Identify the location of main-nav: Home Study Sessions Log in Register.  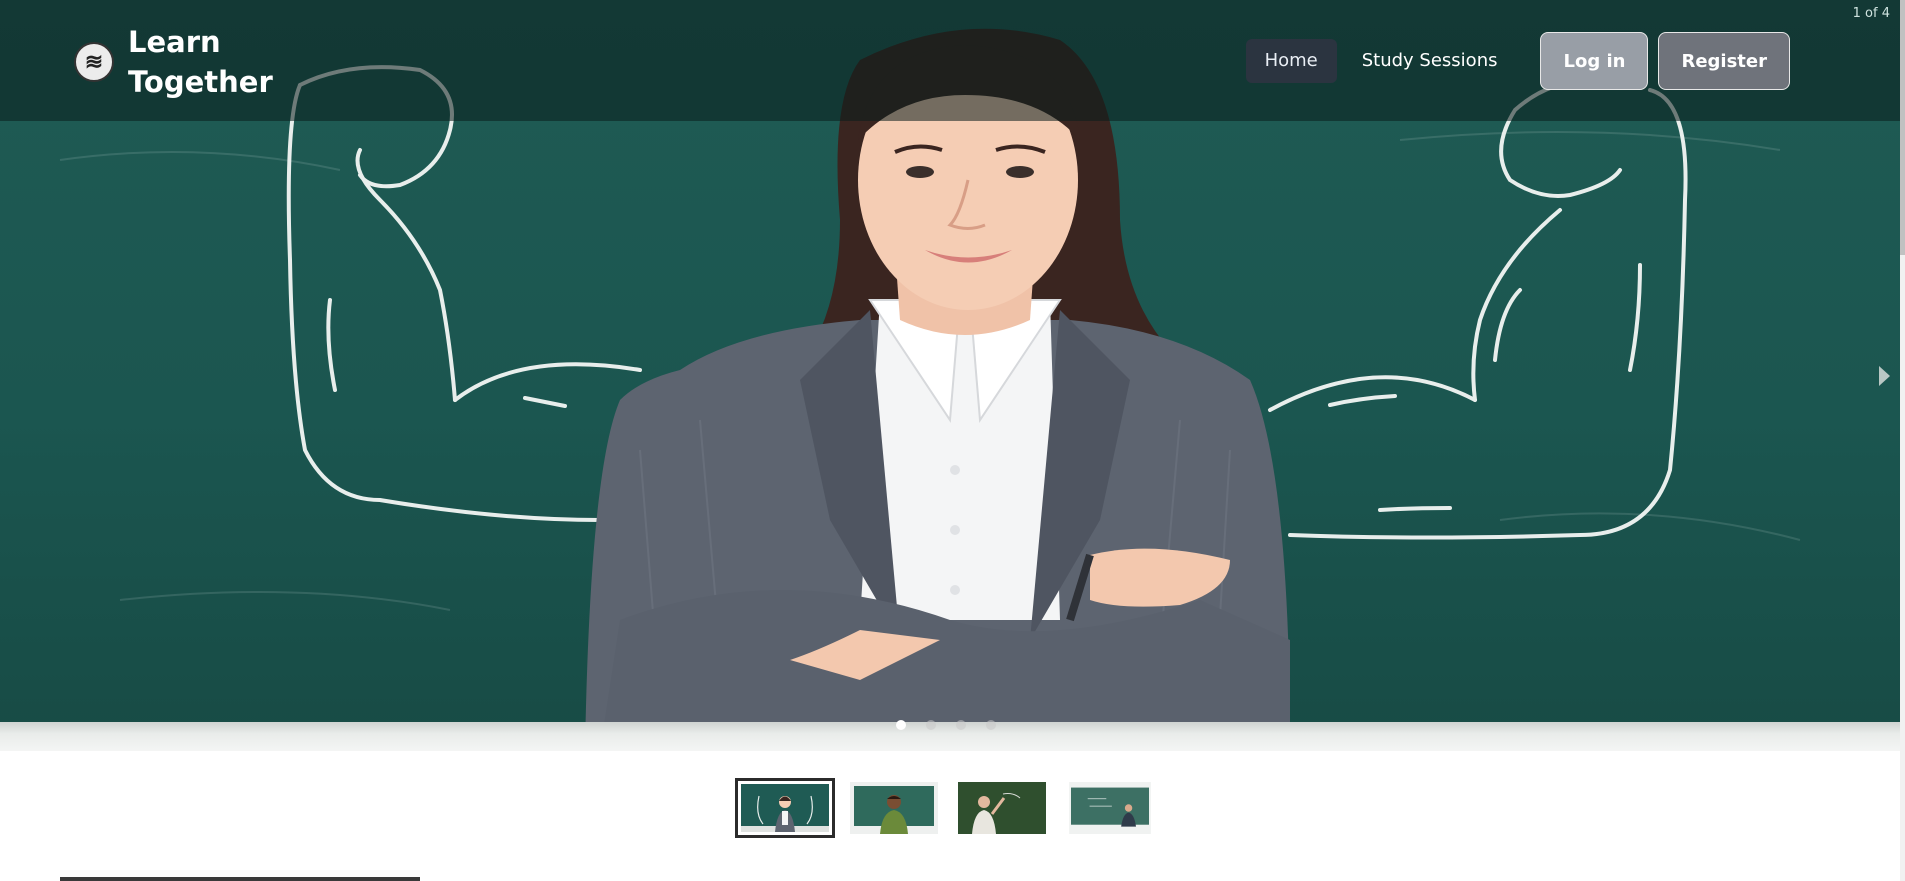
(1517, 61).